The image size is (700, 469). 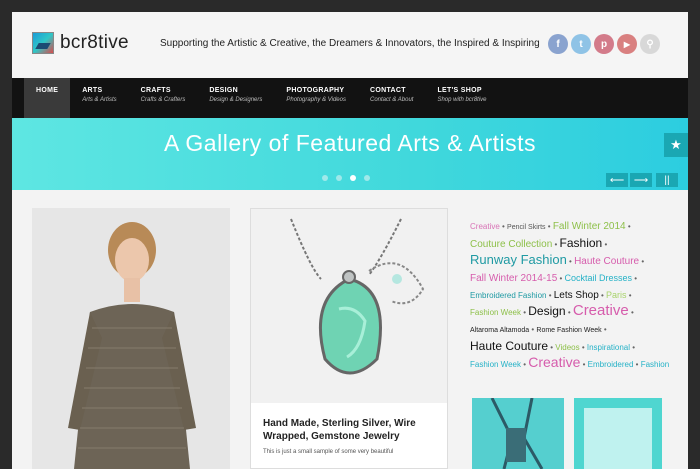 I want to click on nav-item-subtitle: Arts & Artists, so click(x=99, y=100).